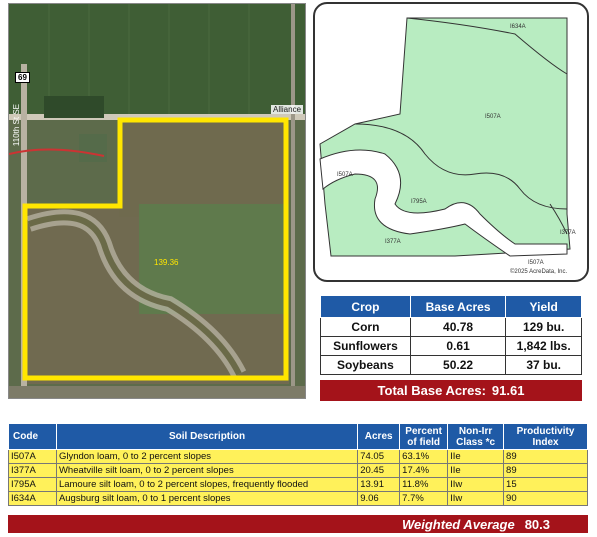 This screenshot has height=537, width=597. What do you see at coordinates (379, 484) in the screenshot?
I see `soil-acres: 13.91` at bounding box center [379, 484].